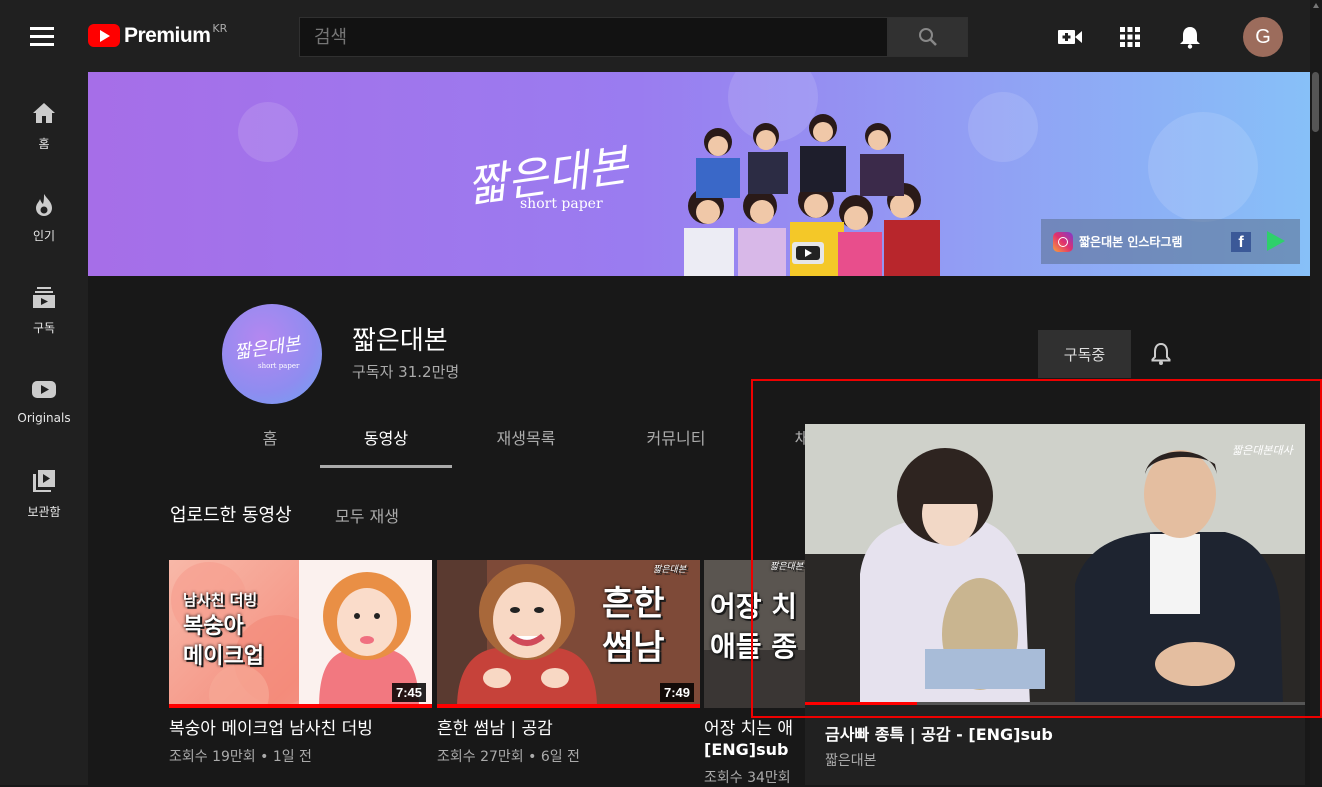 This screenshot has height=787, width=1322. What do you see at coordinates (44, 481) in the screenshot?
I see `library-icon` at bounding box center [44, 481].